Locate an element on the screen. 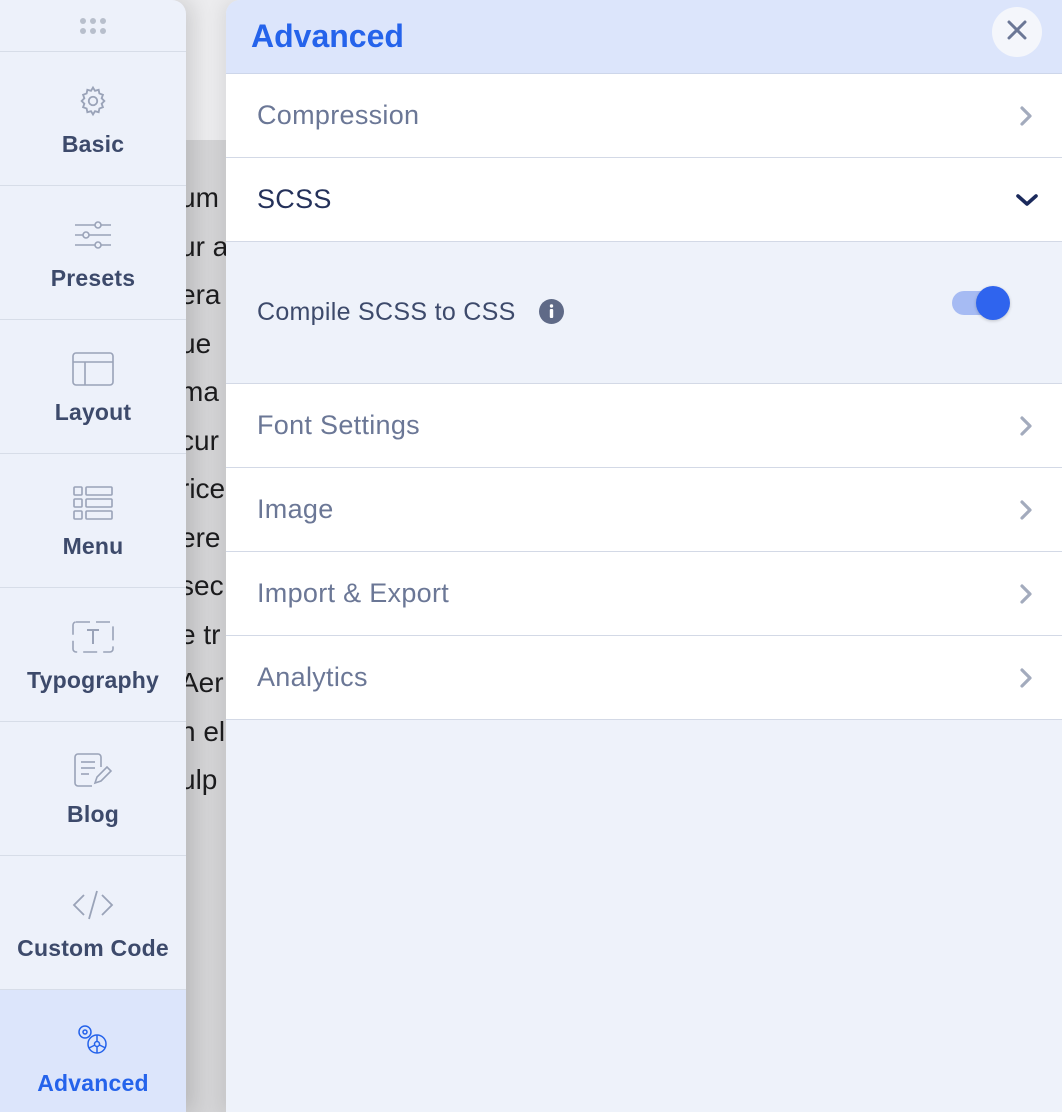 This screenshot has width=1062, height=1112. drag-handle is located at coordinates (93, 26).